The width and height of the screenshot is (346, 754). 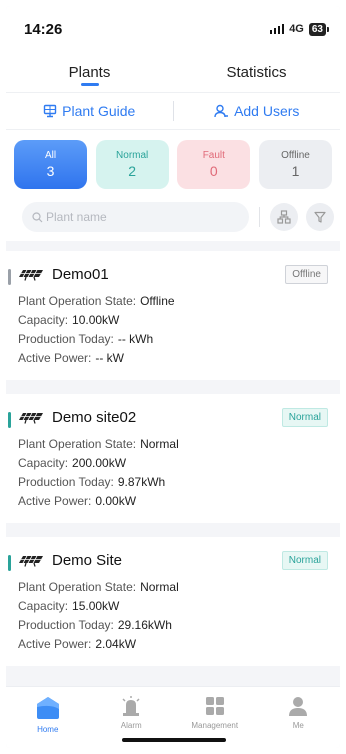 I want to click on status-bar: 14:26 4G 63, so click(x=173, y=29).